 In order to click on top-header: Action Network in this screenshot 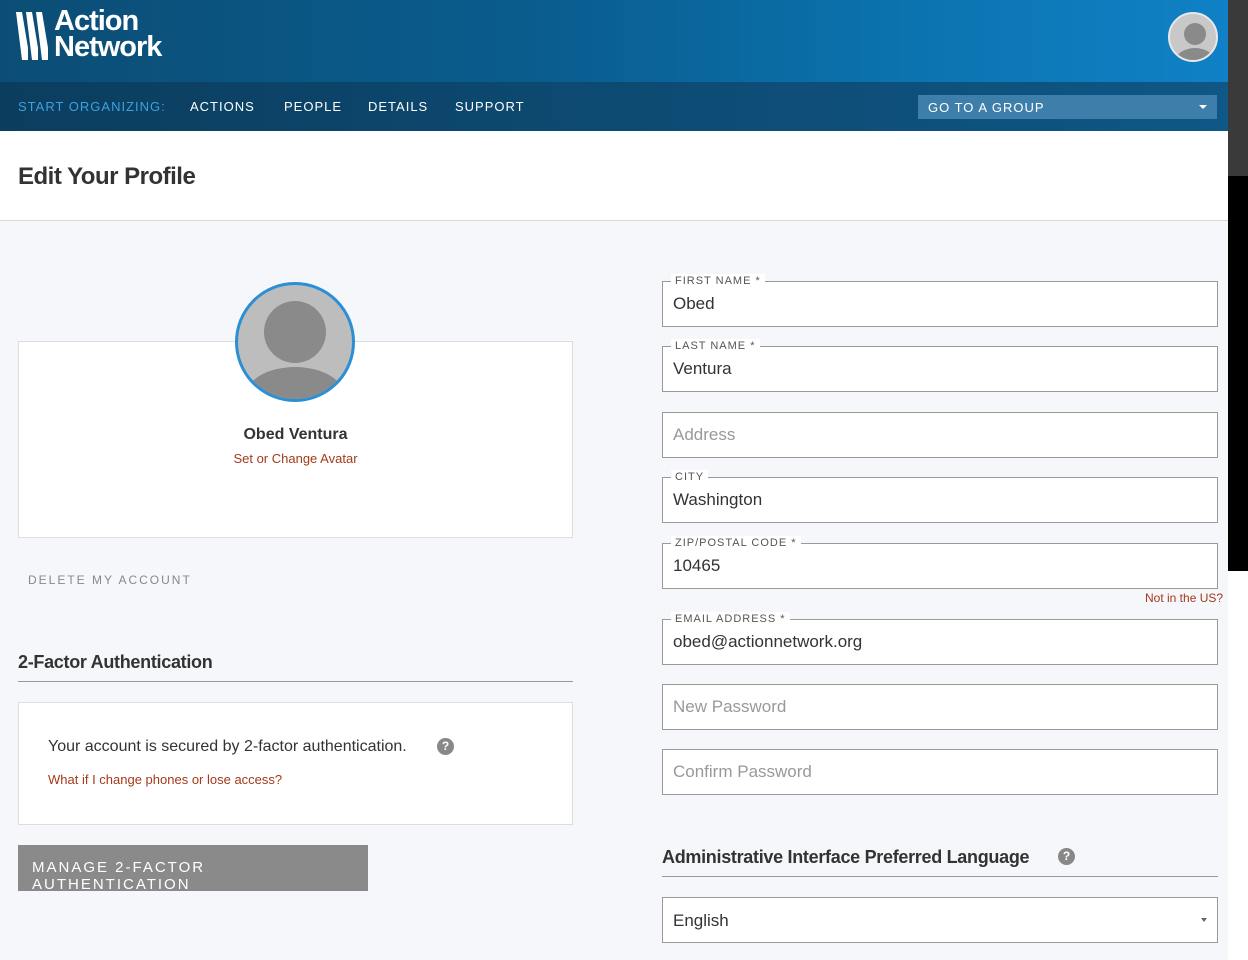, I will do `click(614, 41)`.